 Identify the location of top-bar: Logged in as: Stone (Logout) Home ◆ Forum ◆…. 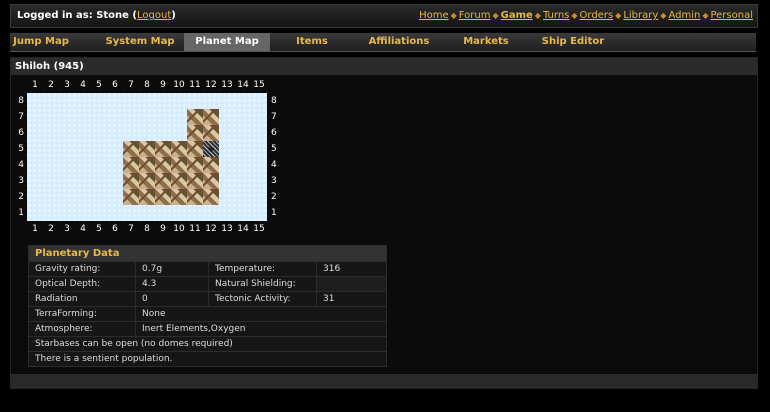
(384, 16).